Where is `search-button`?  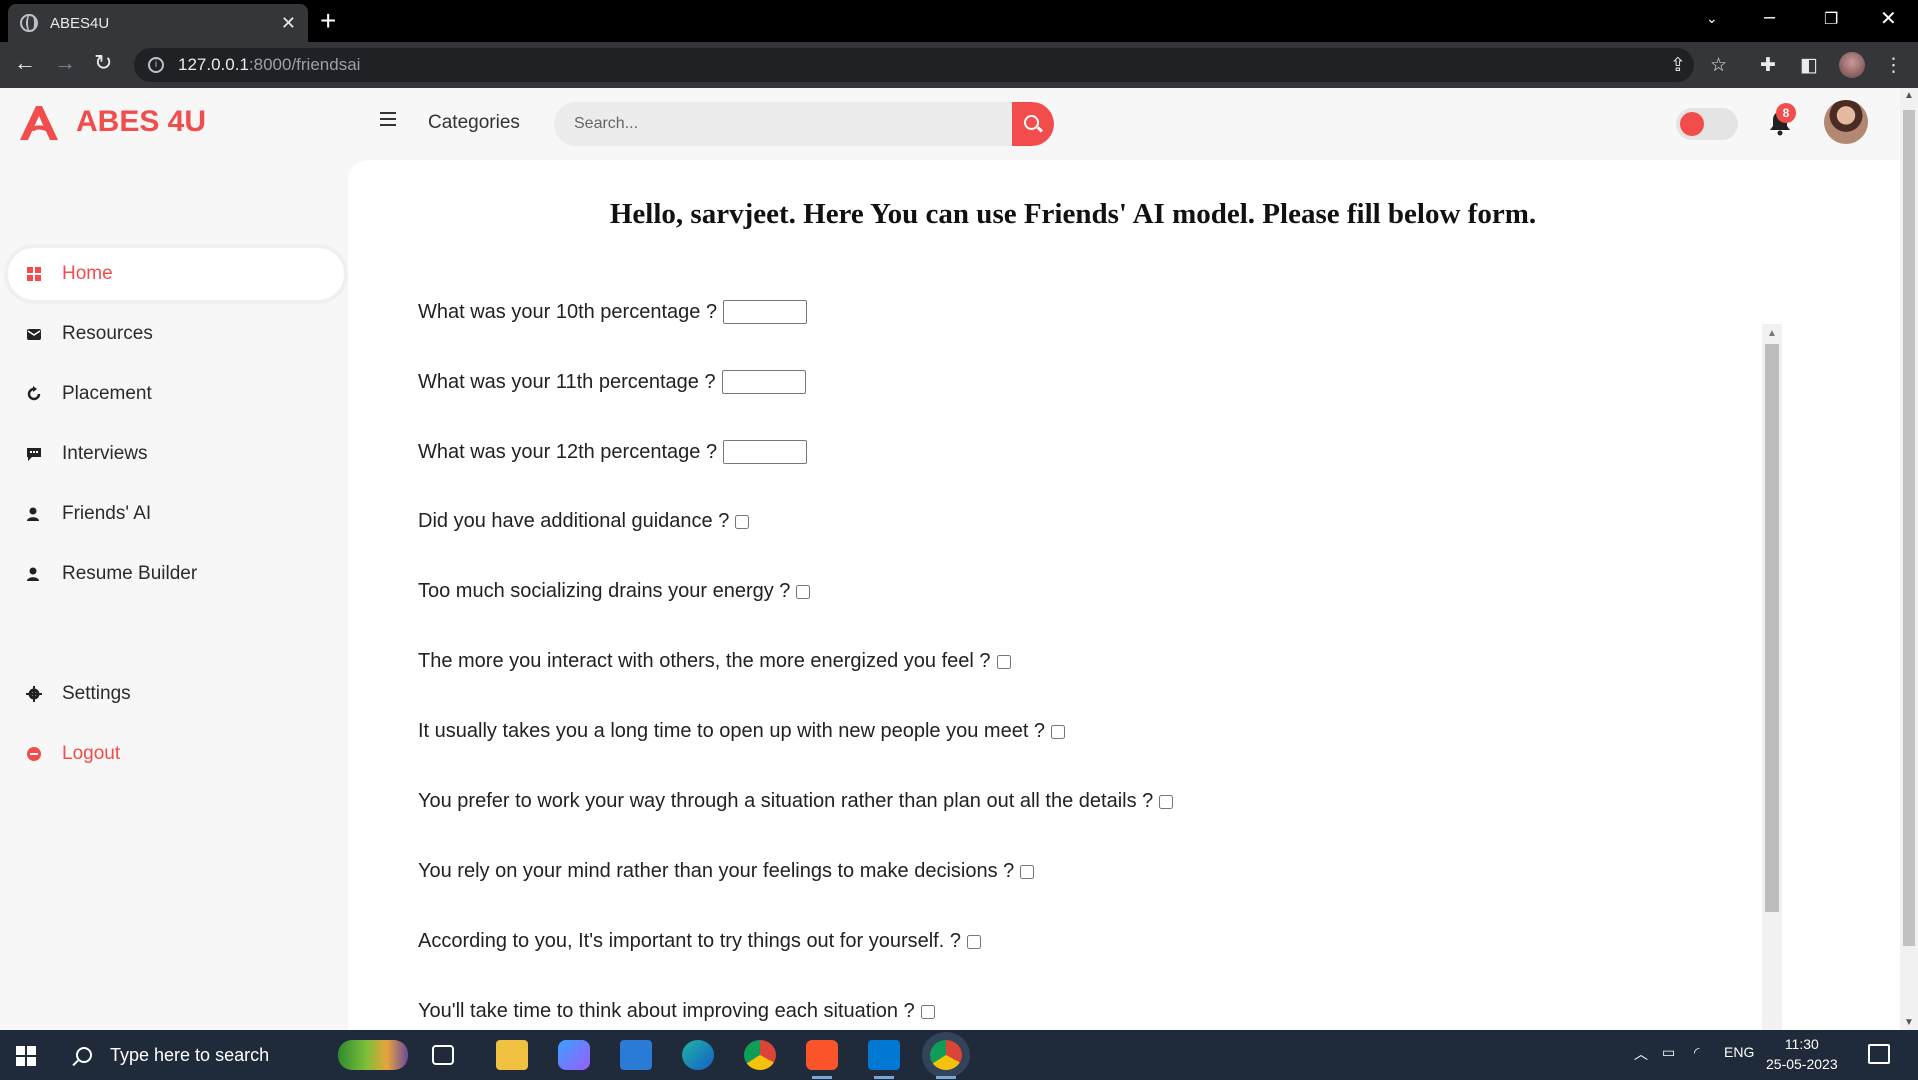 search-button is located at coordinates (1033, 124).